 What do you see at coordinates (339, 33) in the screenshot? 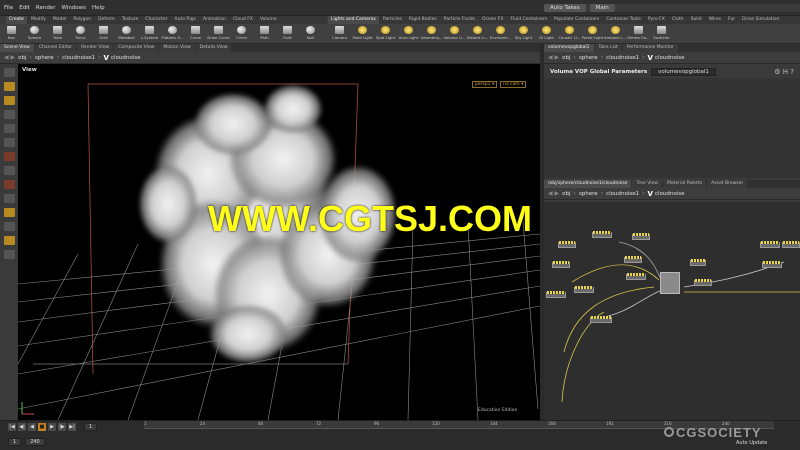
I see `tool-camera: Camera` at bounding box center [339, 33].